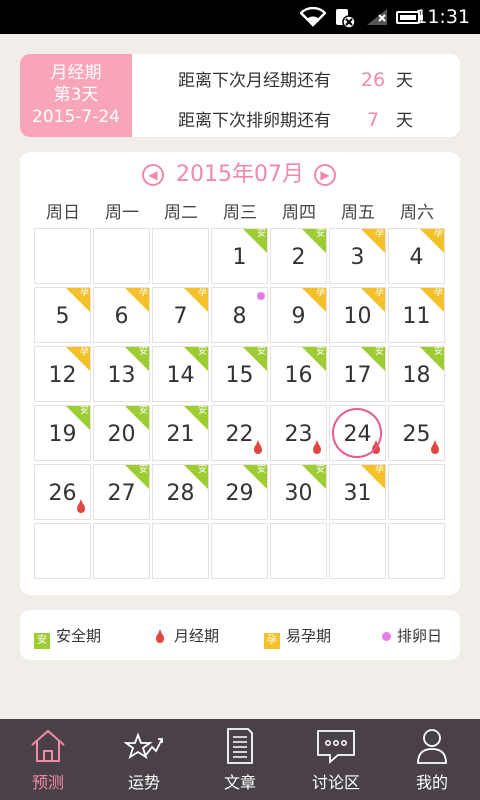 The height and width of the screenshot is (800, 480). What do you see at coordinates (122, 213) in the screenshot?
I see `weekday-label: 周一` at bounding box center [122, 213].